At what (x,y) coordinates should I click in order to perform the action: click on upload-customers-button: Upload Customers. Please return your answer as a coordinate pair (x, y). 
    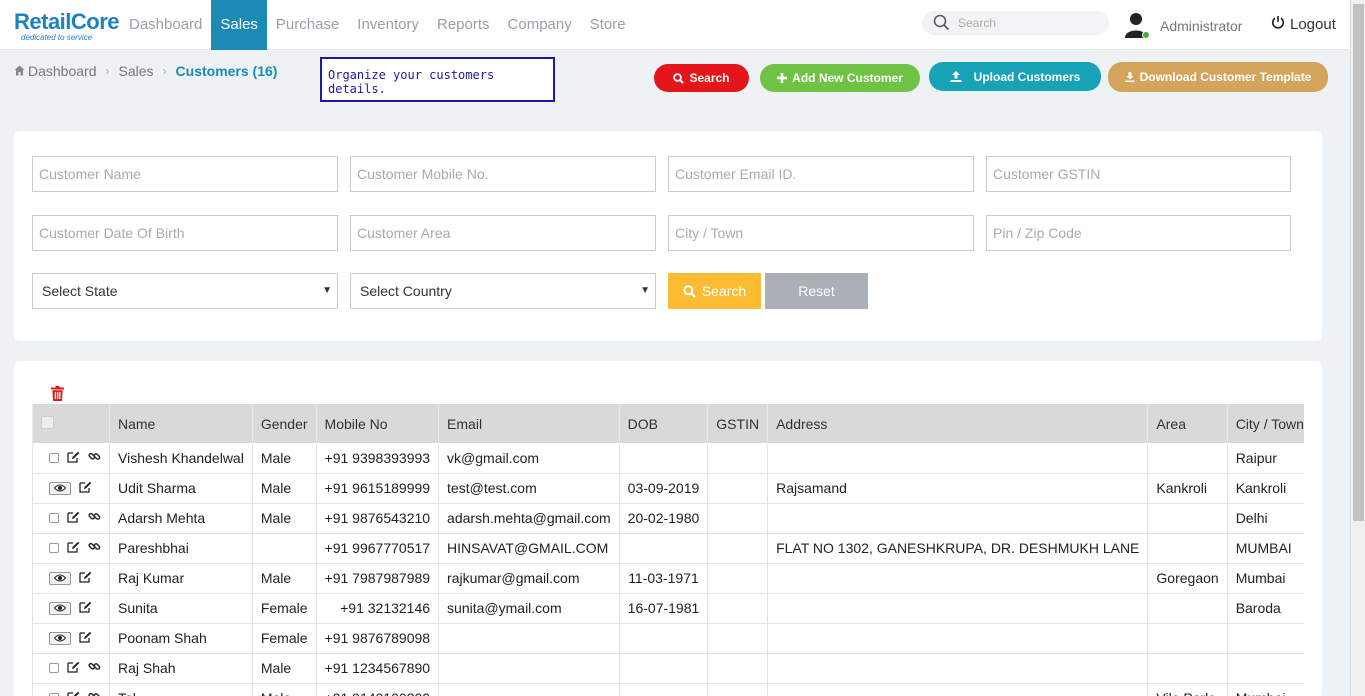
    Looking at the image, I should click on (1015, 76).